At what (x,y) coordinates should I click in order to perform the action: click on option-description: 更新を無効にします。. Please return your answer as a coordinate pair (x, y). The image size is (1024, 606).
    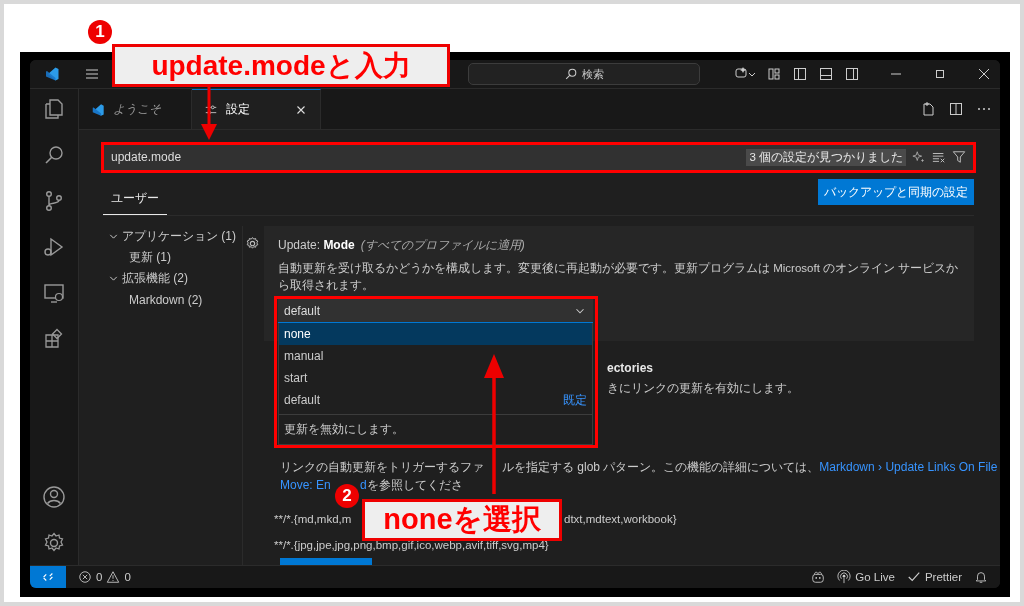
    Looking at the image, I should click on (435, 428).